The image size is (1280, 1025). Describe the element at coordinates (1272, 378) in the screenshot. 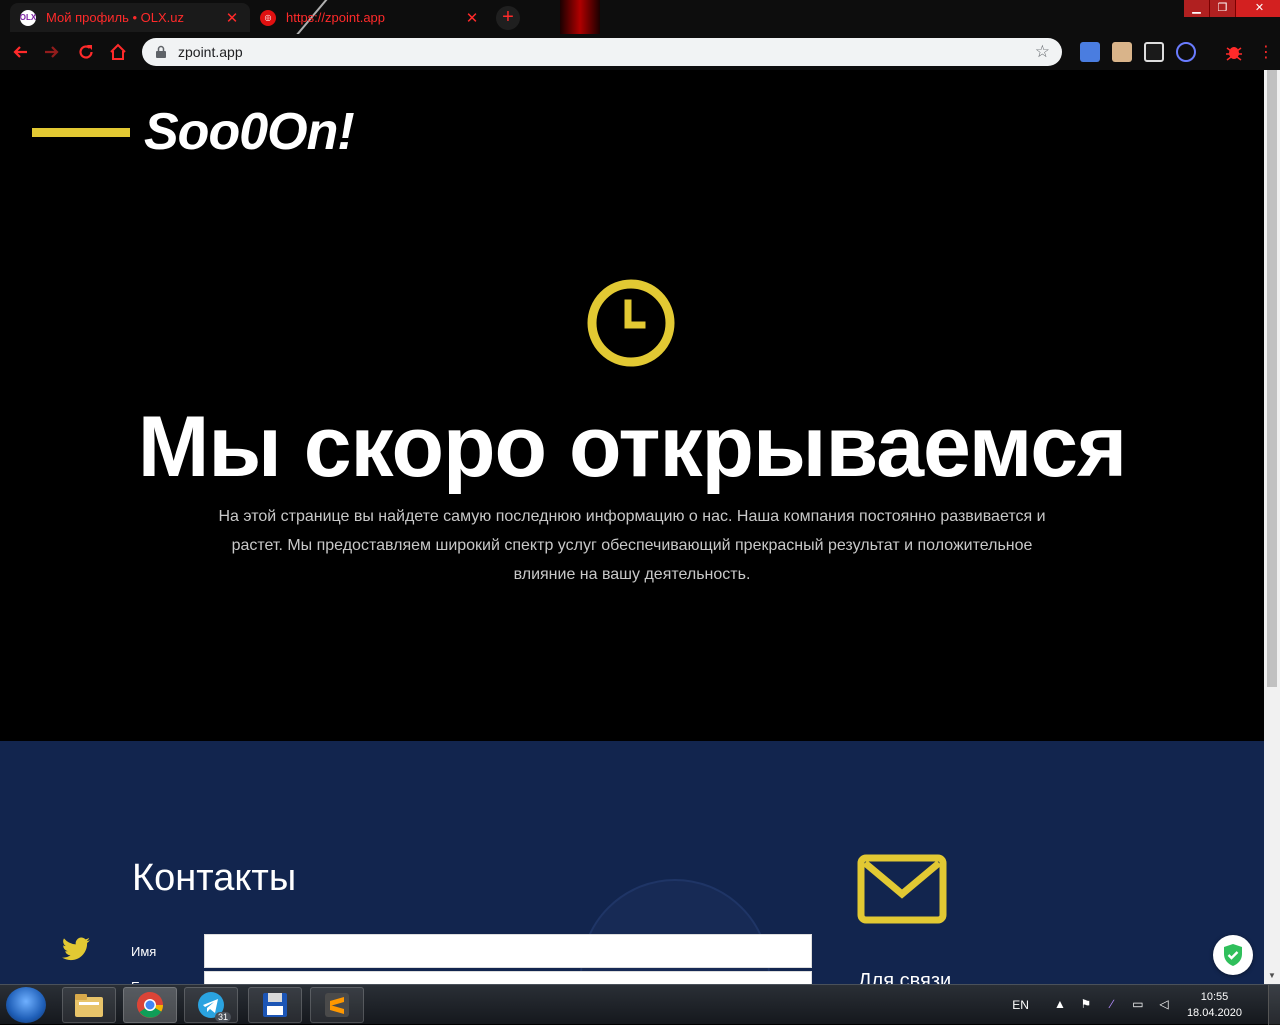

I see `scrollbar-thumb` at that location.